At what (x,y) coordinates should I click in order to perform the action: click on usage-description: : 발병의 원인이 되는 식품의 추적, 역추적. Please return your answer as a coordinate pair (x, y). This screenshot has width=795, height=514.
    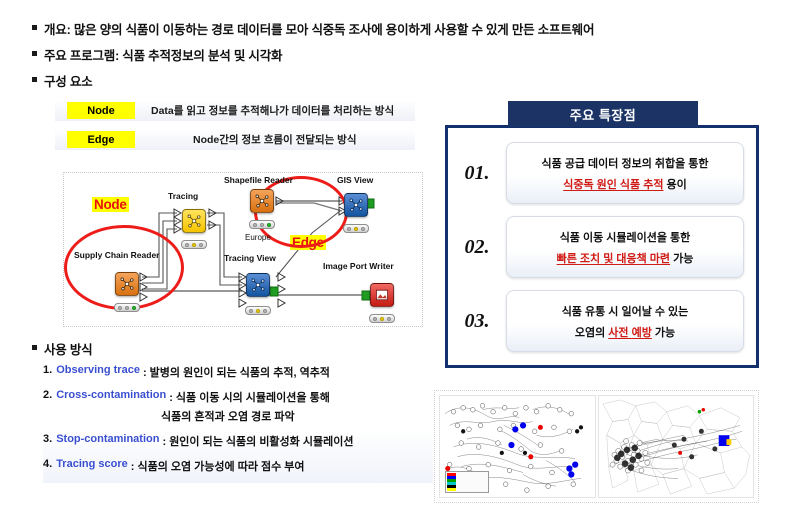
    Looking at the image, I should click on (236, 373).